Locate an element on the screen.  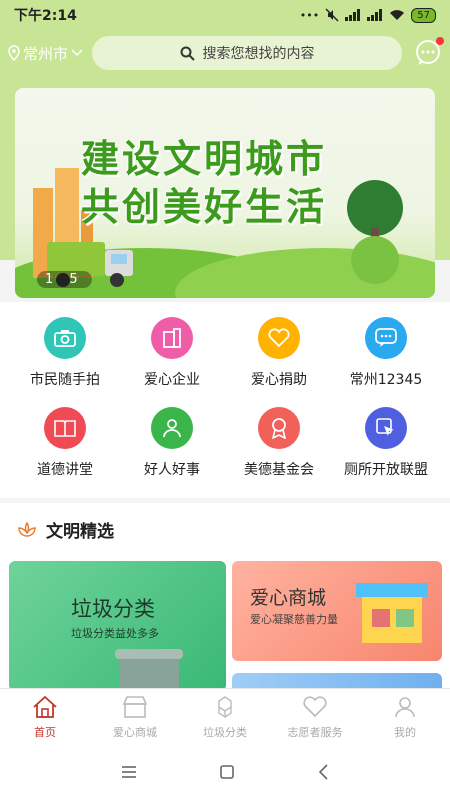
shop-icon is located at coordinates (135, 707).